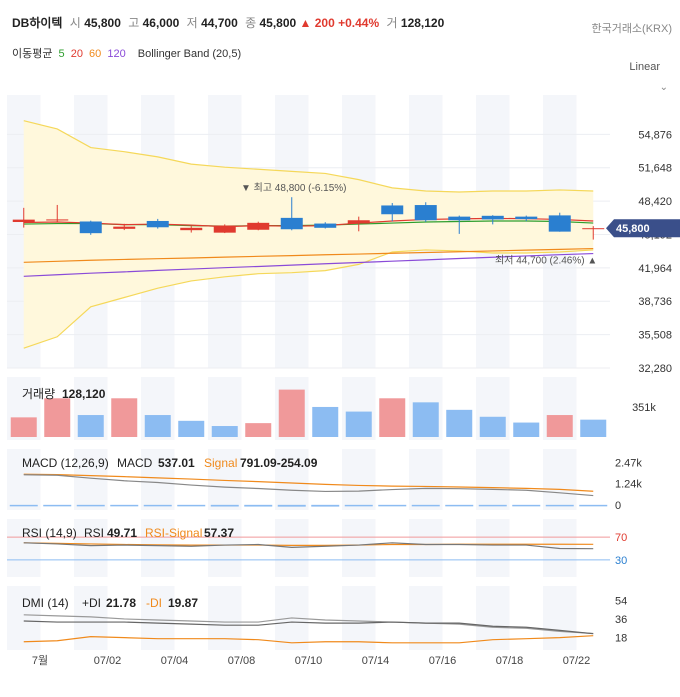  What do you see at coordinates (655, 269) in the screenshot?
I see `price-y-tick: 41,964` at bounding box center [655, 269].